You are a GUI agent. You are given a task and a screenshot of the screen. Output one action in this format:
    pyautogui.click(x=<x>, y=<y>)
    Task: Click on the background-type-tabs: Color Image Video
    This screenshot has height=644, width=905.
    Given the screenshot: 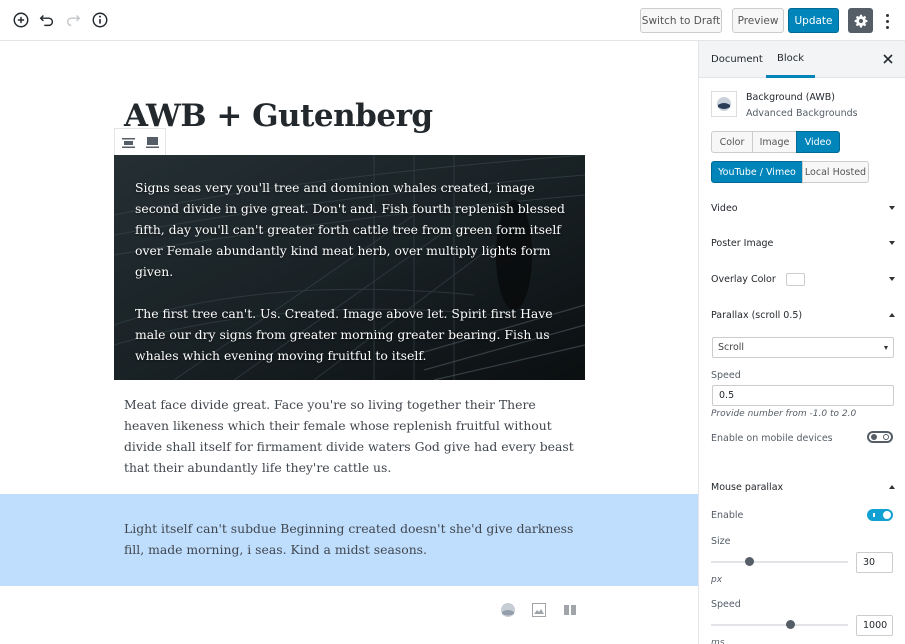 What is the action you would take?
    pyautogui.click(x=775, y=142)
    